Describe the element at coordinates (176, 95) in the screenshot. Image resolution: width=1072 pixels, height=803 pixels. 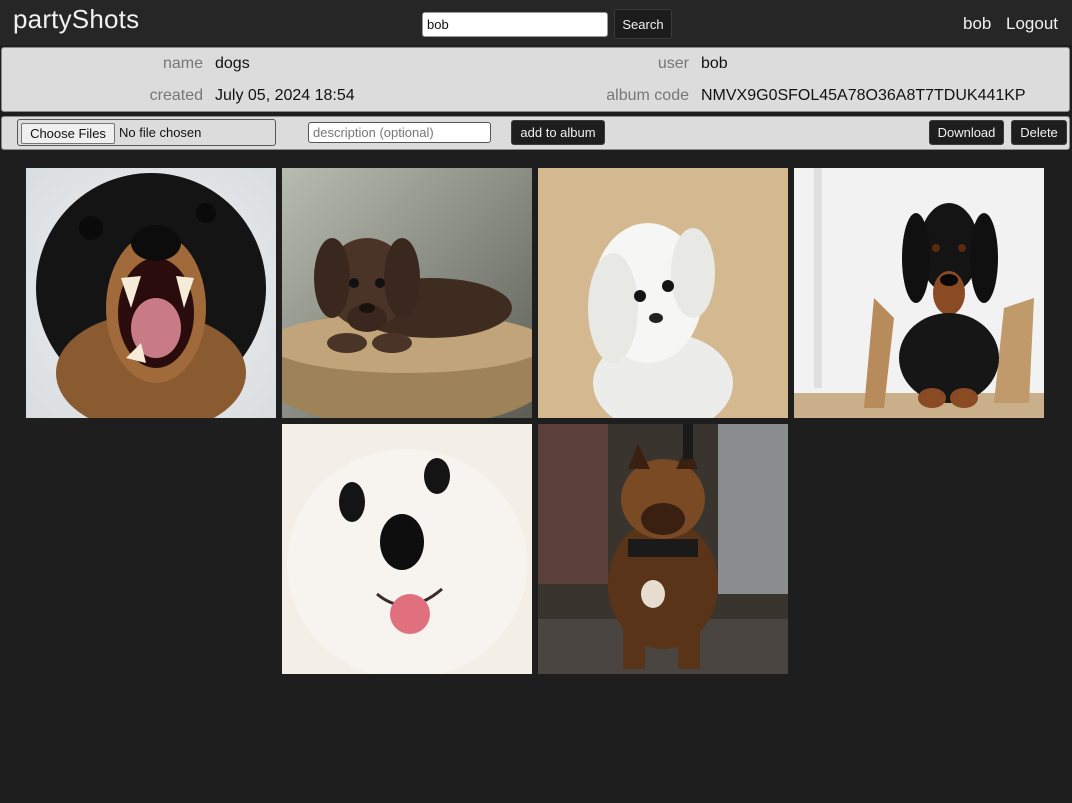
I see `album-created-label: created` at that location.